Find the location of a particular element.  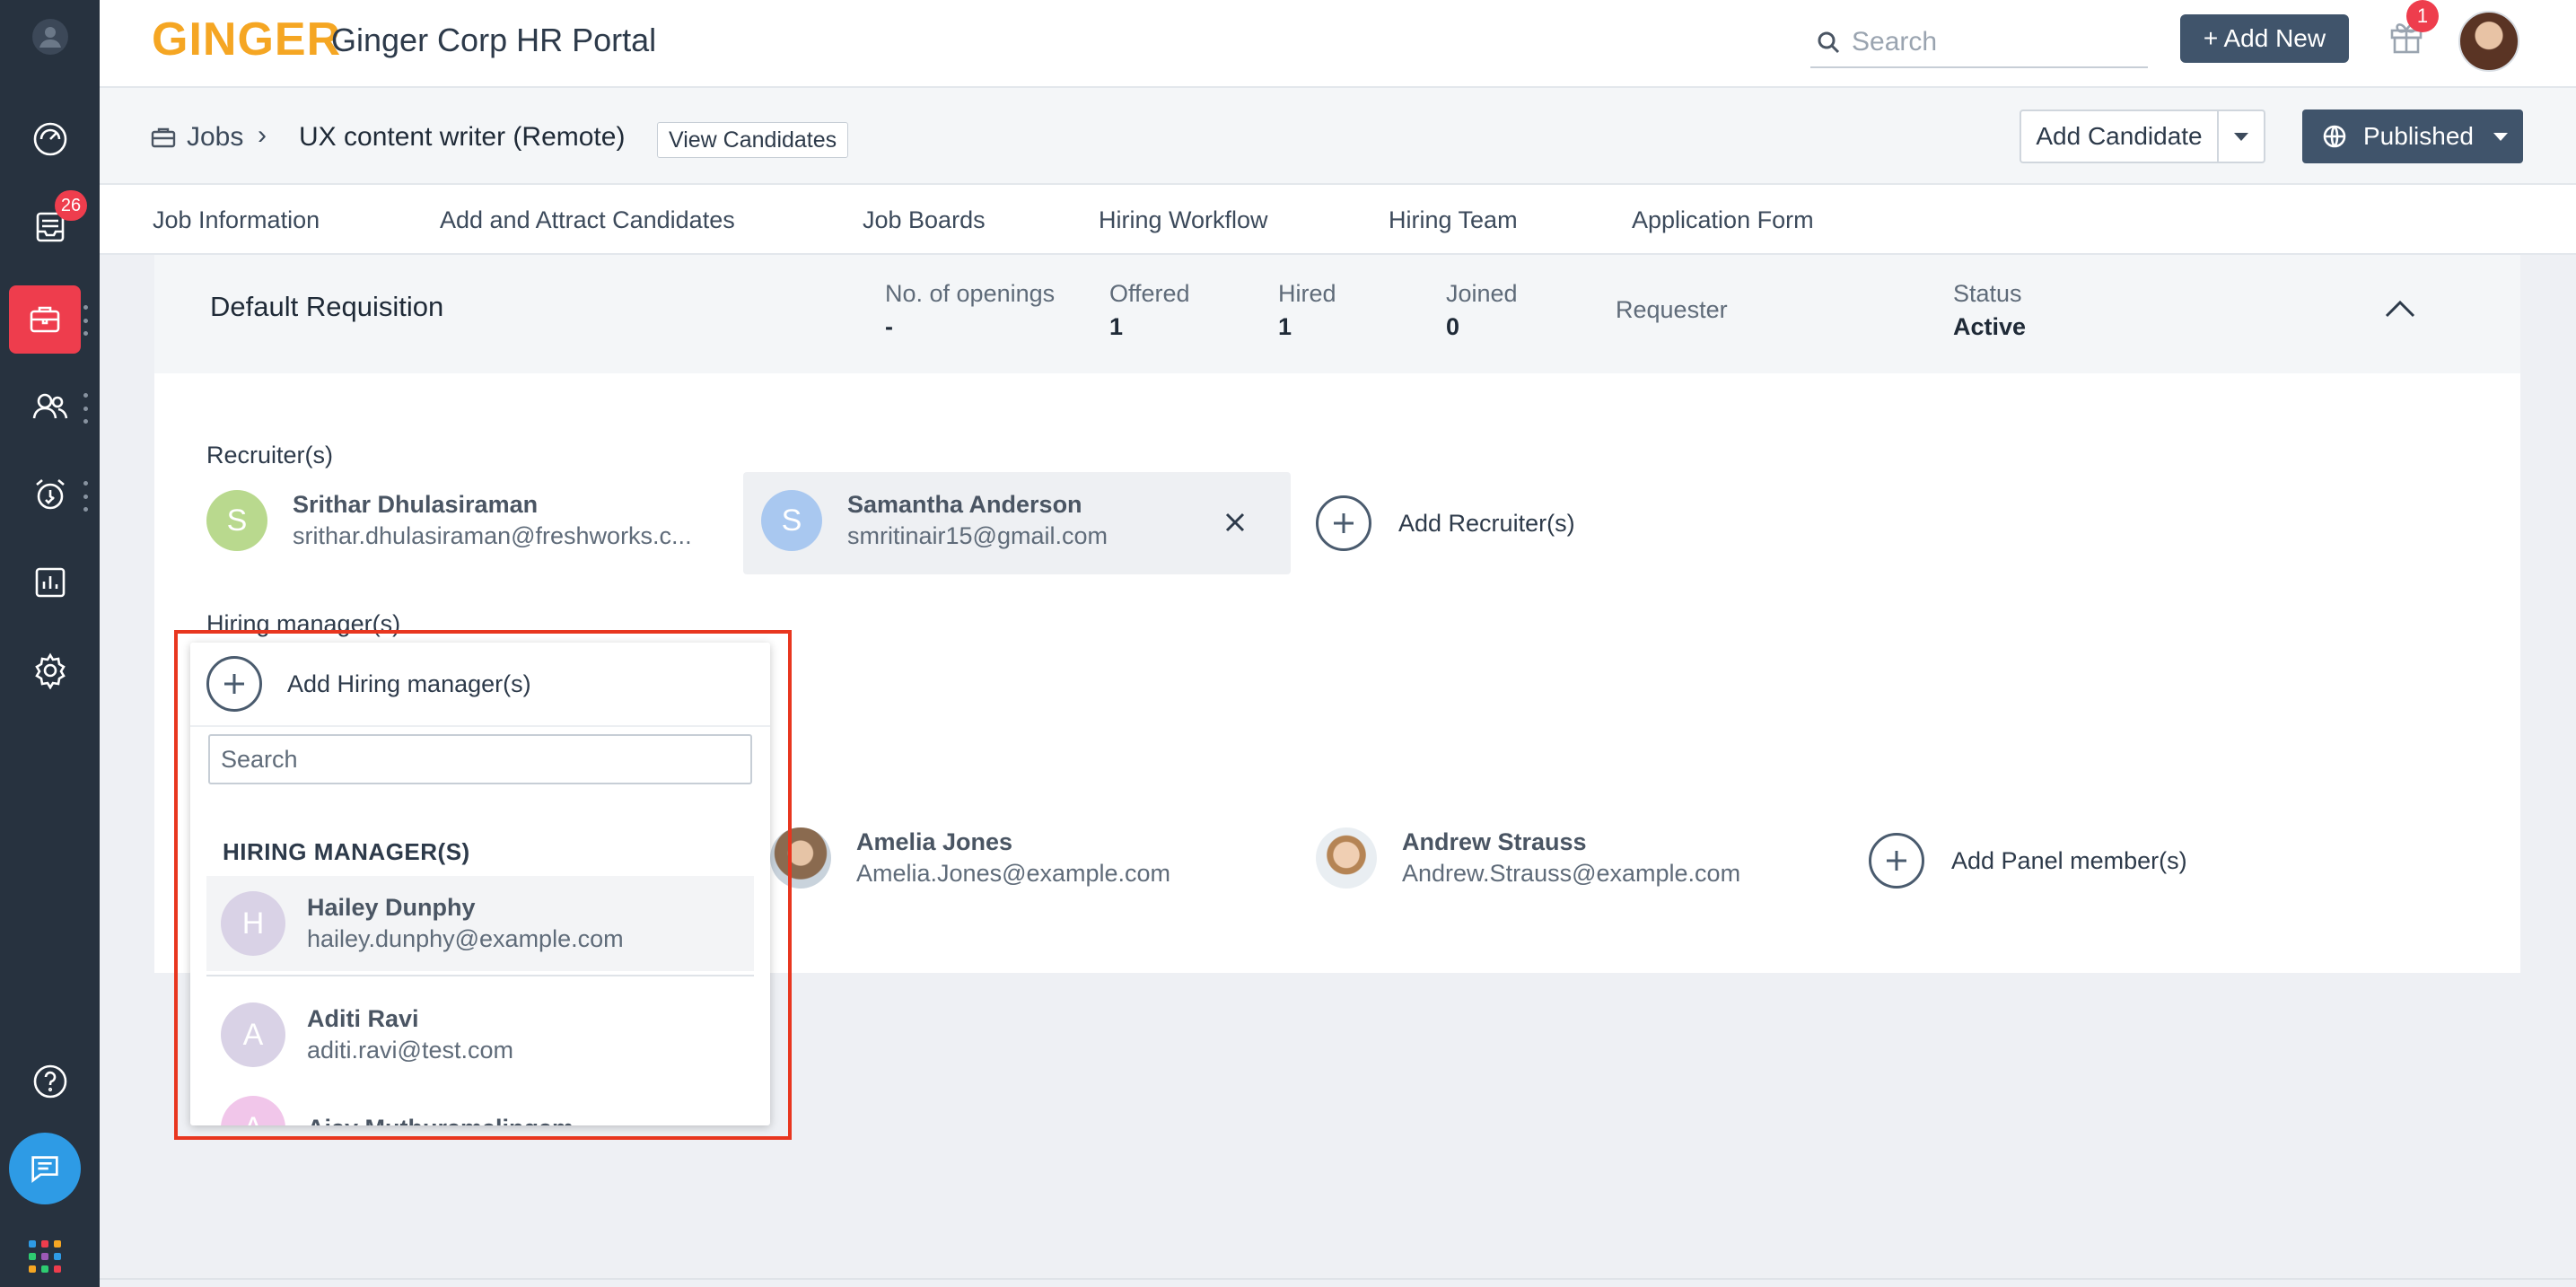

published-label: Published is located at coordinates (2418, 136).